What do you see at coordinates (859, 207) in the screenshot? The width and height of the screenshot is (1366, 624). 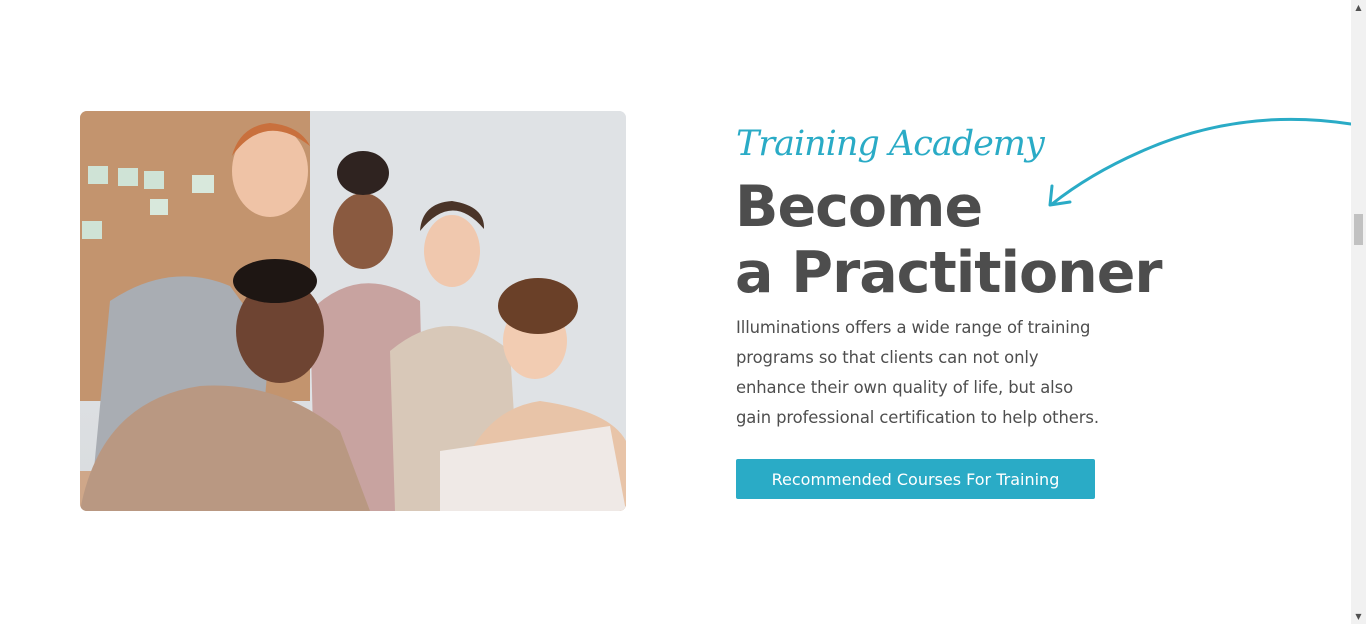 I see `headline-line-1: Become` at bounding box center [859, 207].